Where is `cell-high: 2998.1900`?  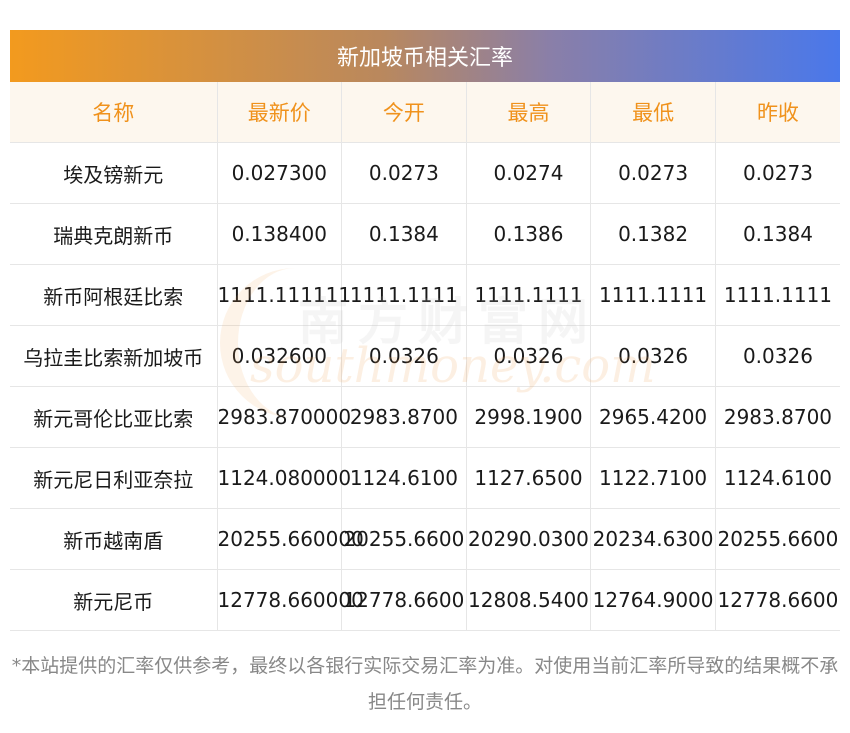 cell-high: 2998.1900 is located at coordinates (529, 417).